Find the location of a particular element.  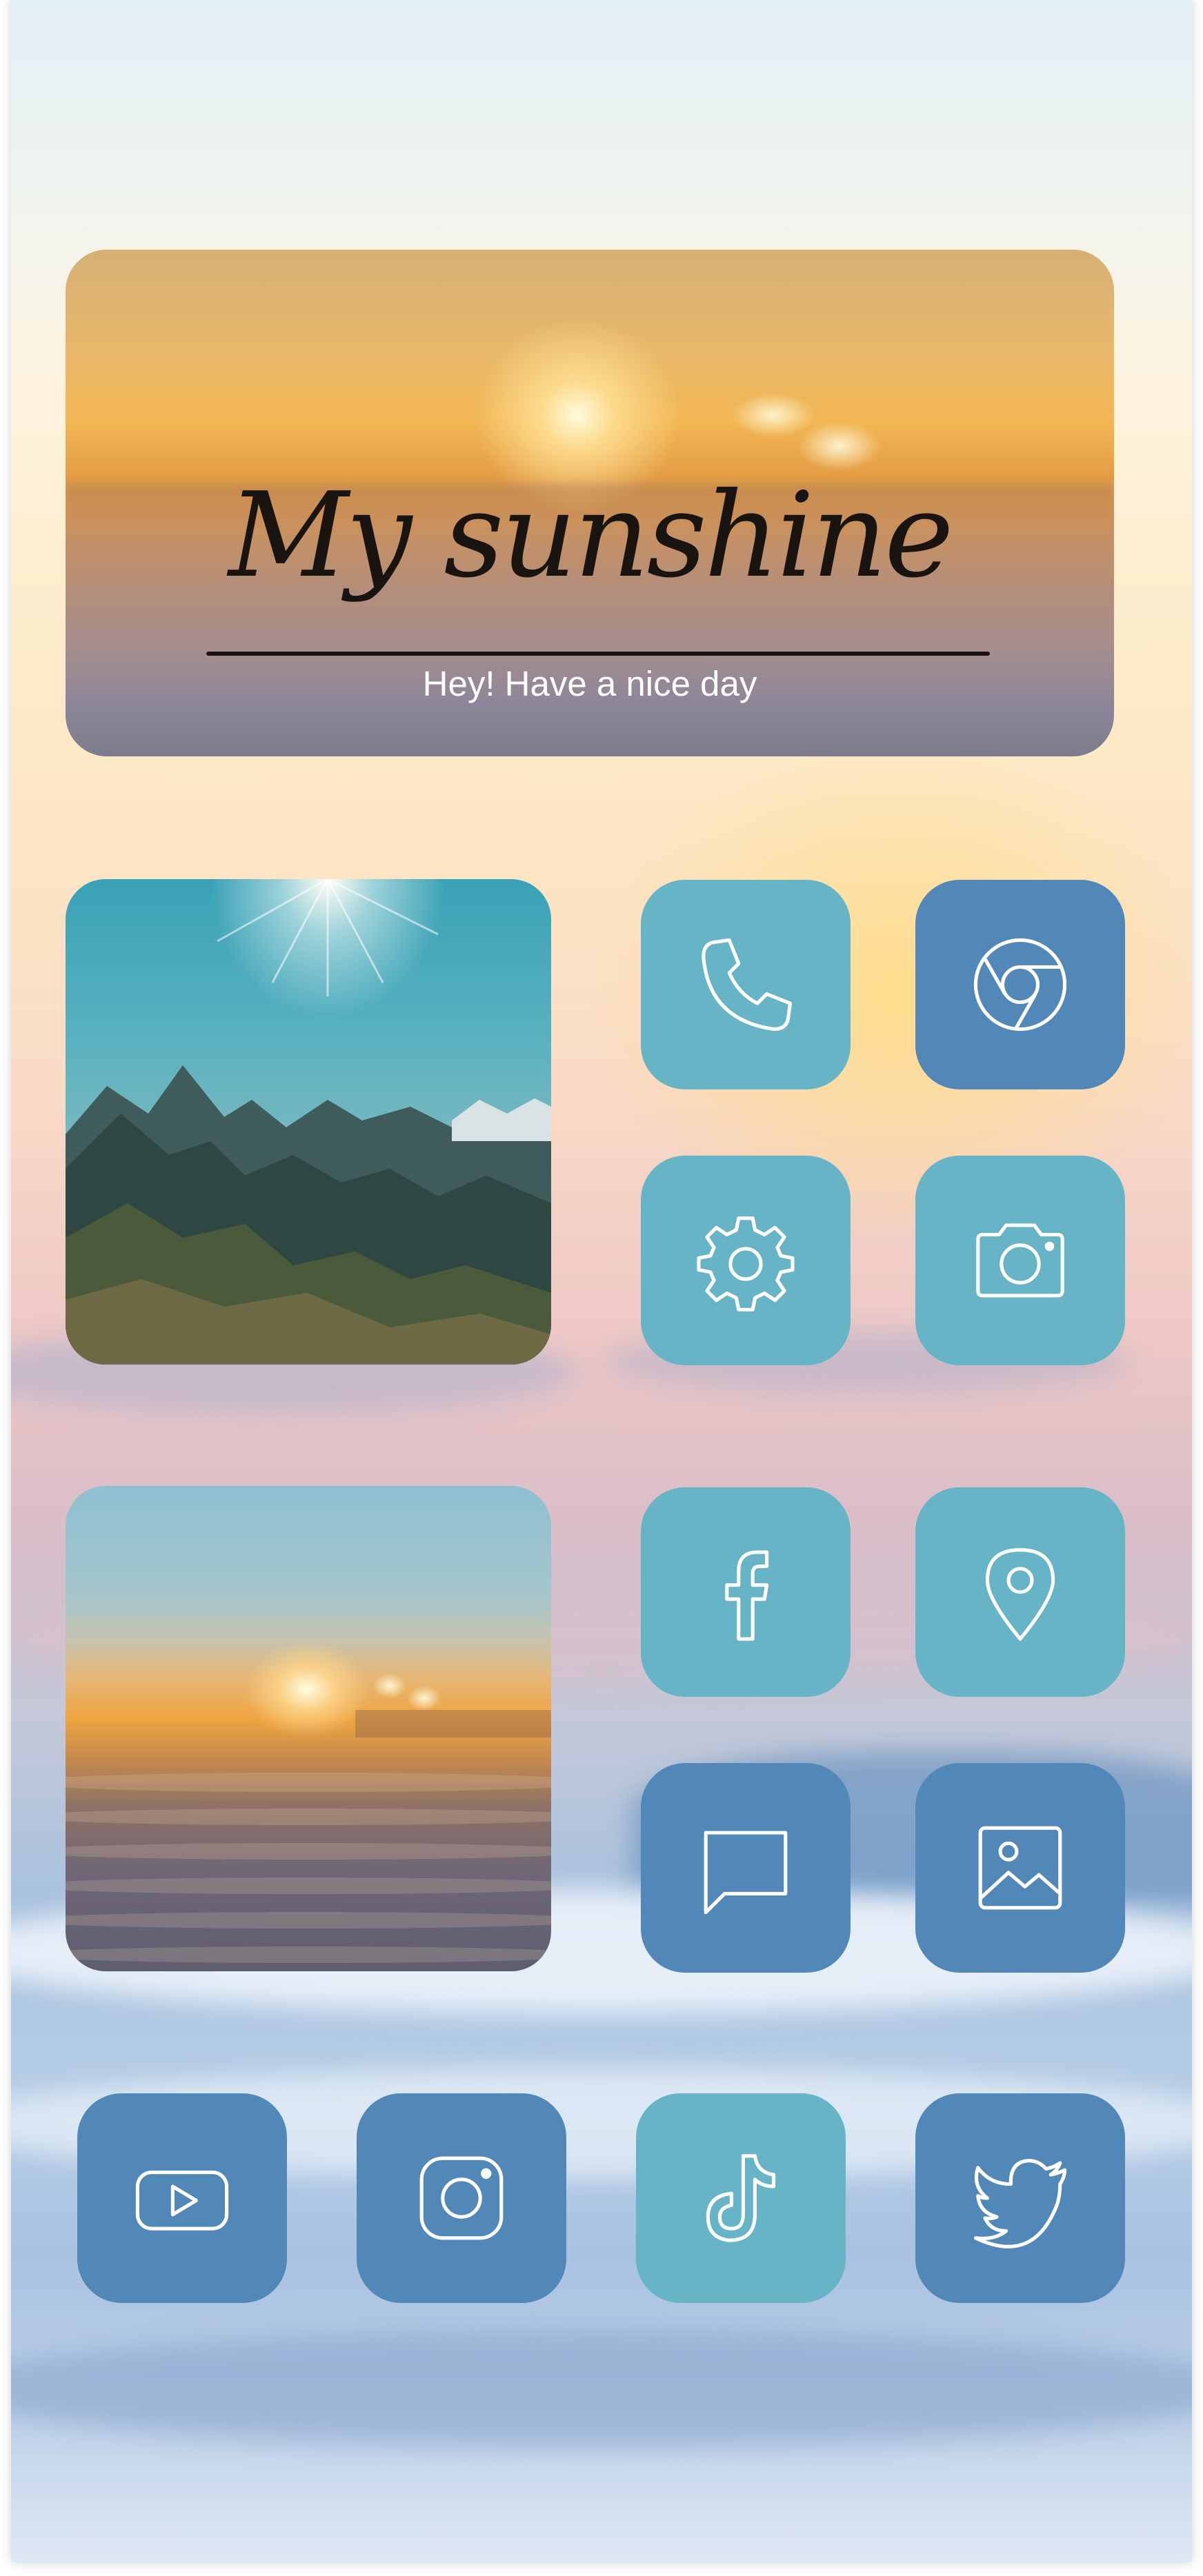

twitter-app is located at coordinates (1020, 2198).